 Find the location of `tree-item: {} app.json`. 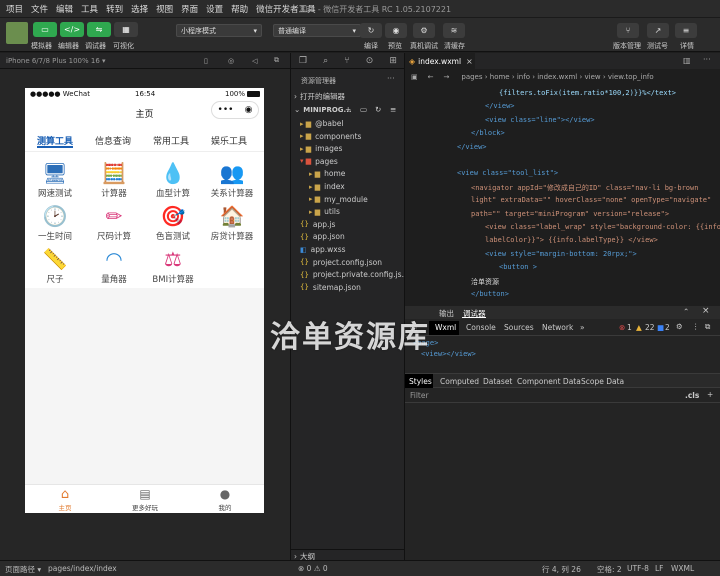

tree-item: {} app.json is located at coordinates (348, 236).